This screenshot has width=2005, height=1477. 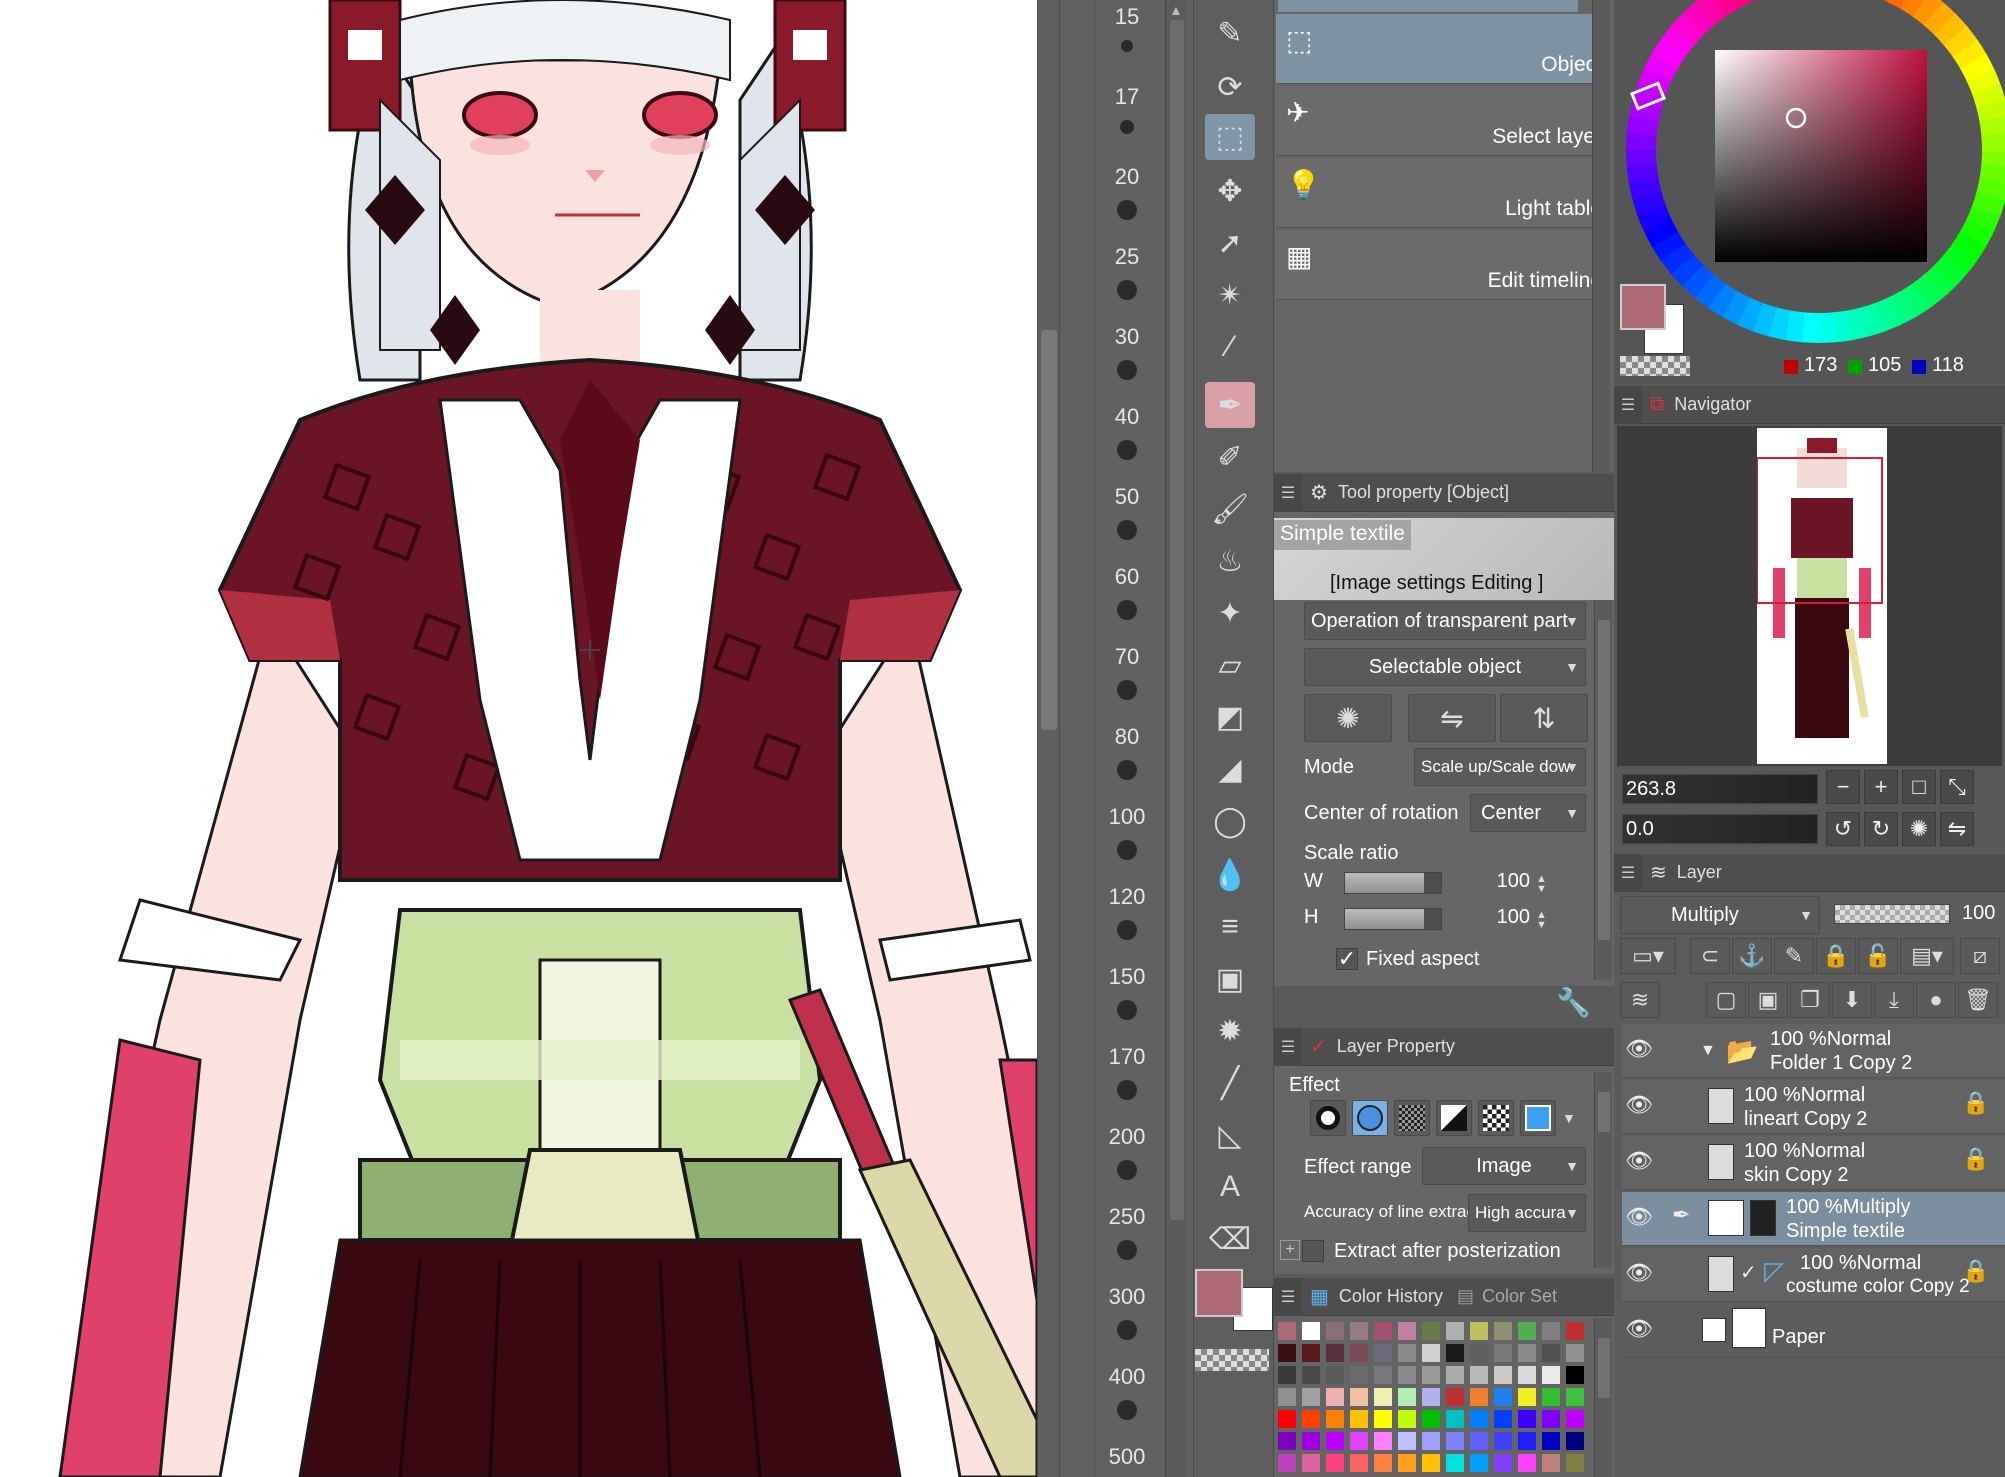 I want to click on eyedropper-icon: ⁄, so click(x=1230, y=347).